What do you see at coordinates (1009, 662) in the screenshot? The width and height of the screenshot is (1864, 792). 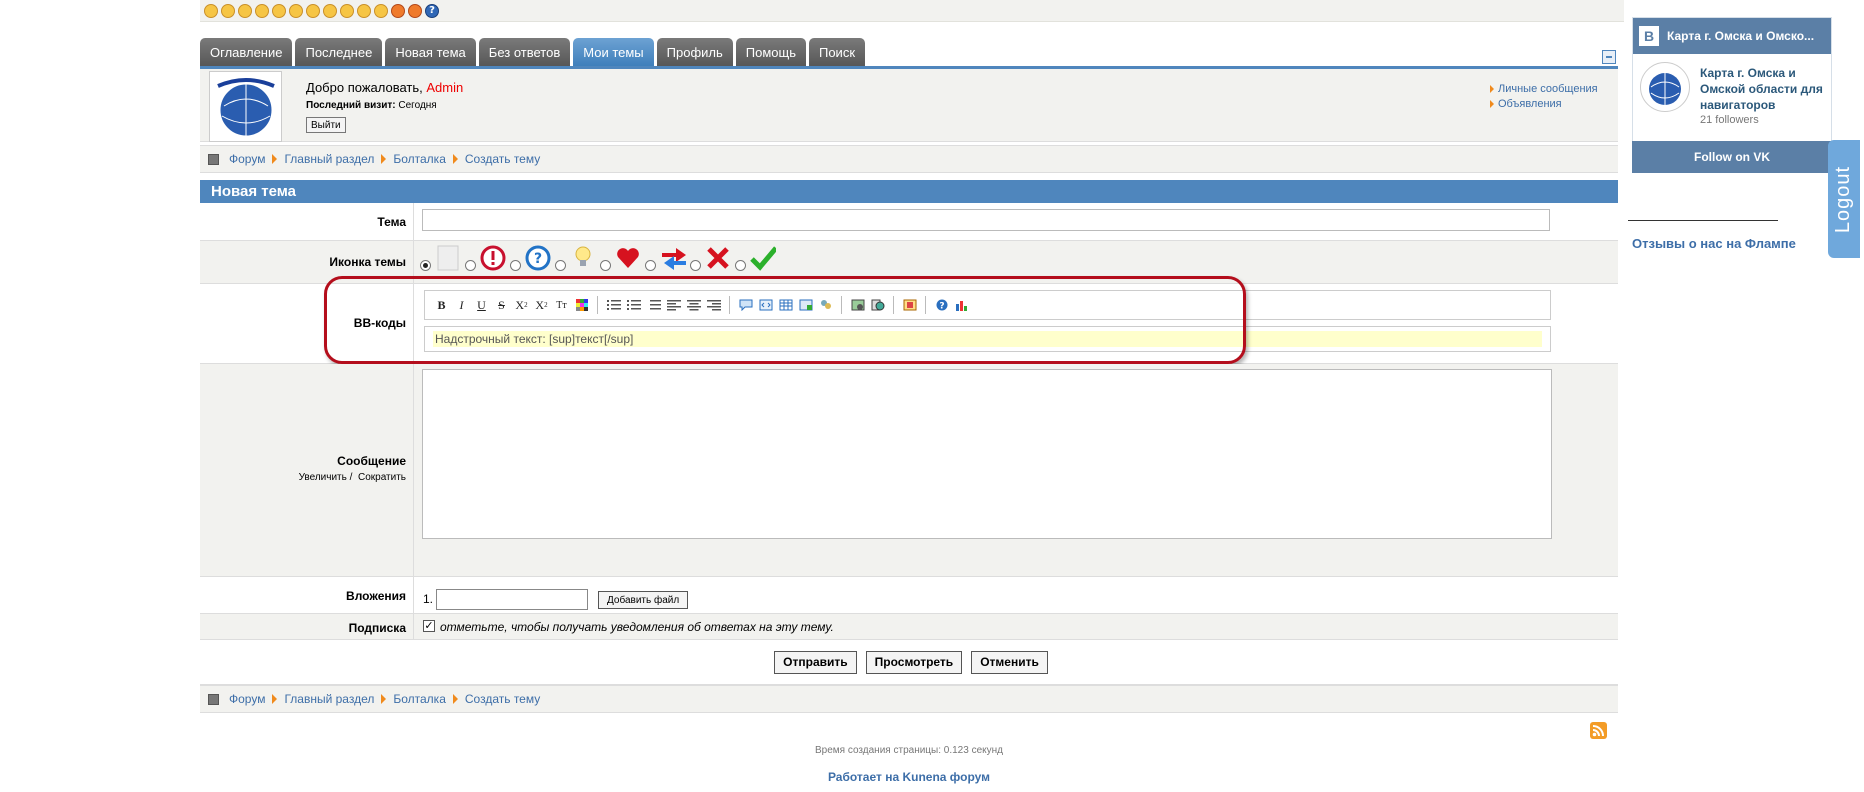 I see `cancel-button: Отменить` at bounding box center [1009, 662].